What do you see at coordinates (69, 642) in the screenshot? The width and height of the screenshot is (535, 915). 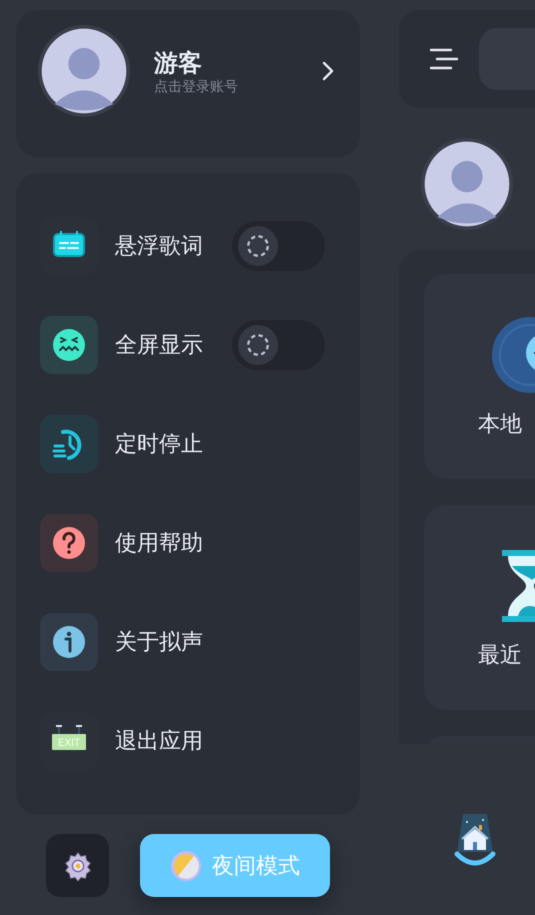 I see `info-icon` at bounding box center [69, 642].